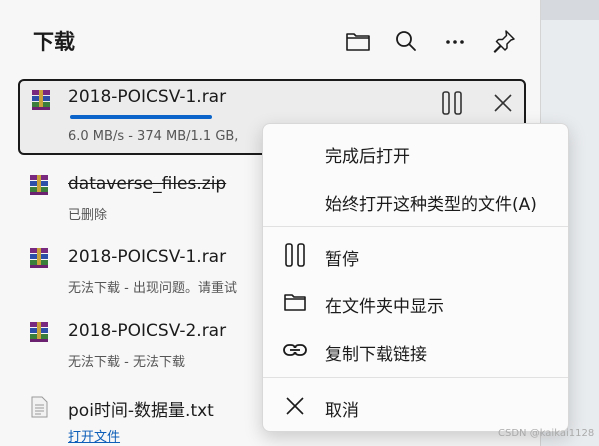  I want to click on text-file-icon, so click(39, 407).